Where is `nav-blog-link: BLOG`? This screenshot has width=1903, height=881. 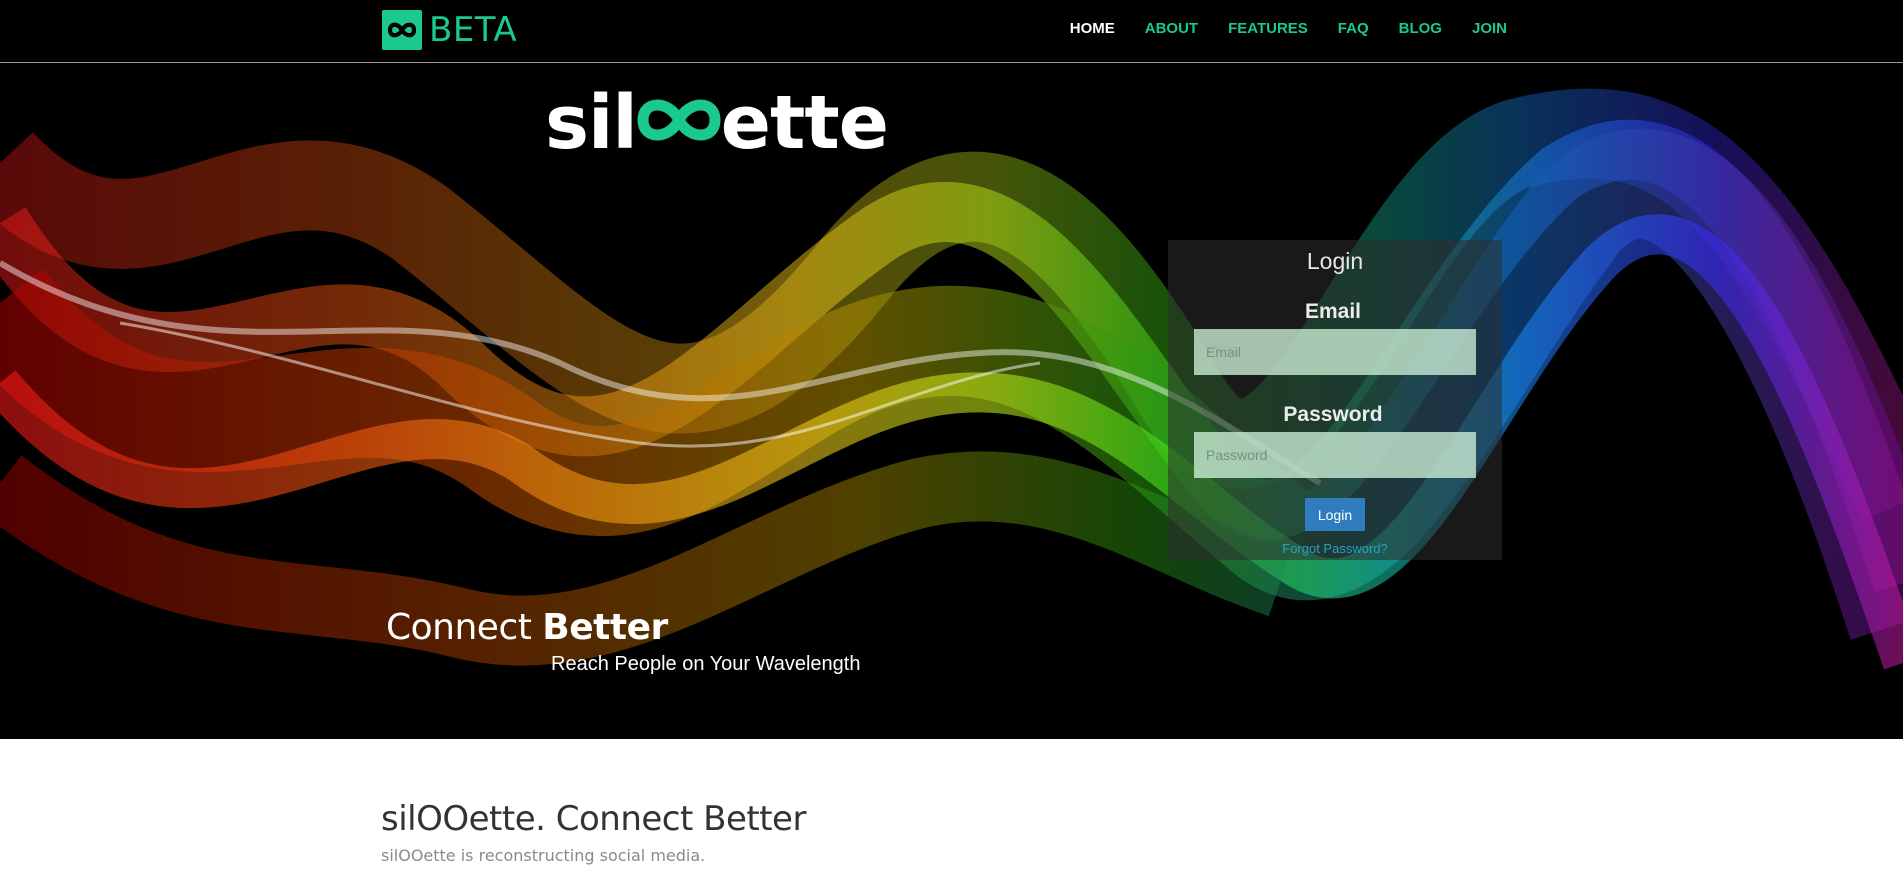 nav-blog-link: BLOG is located at coordinates (1420, 28).